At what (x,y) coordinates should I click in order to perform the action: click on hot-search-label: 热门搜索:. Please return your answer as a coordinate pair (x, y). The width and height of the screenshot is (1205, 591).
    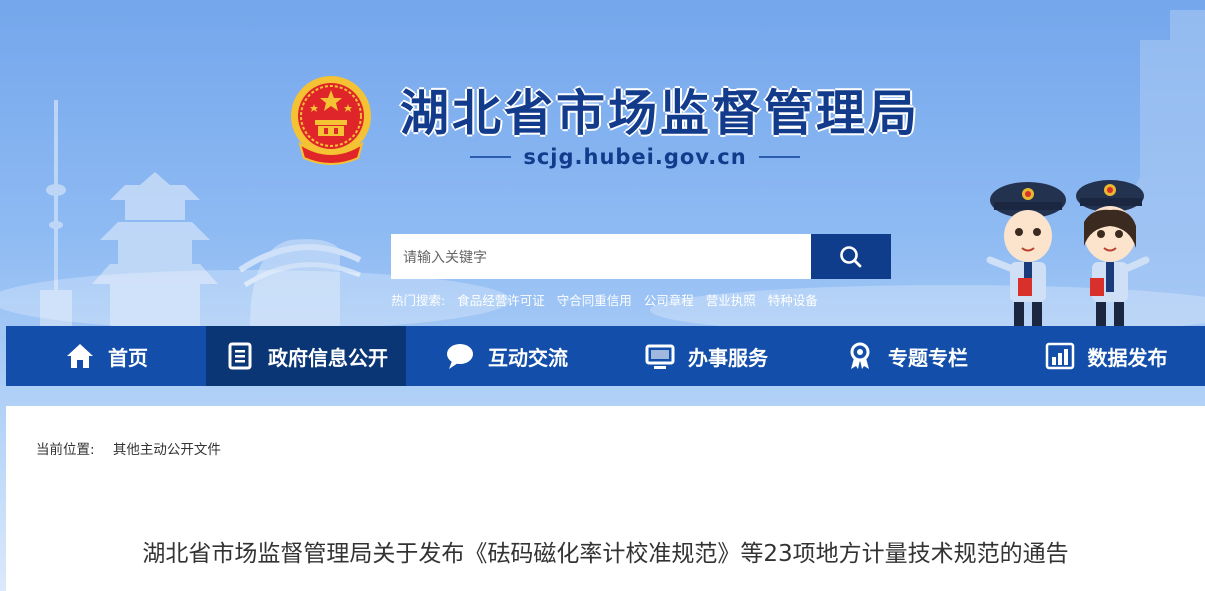
    Looking at the image, I should click on (418, 300).